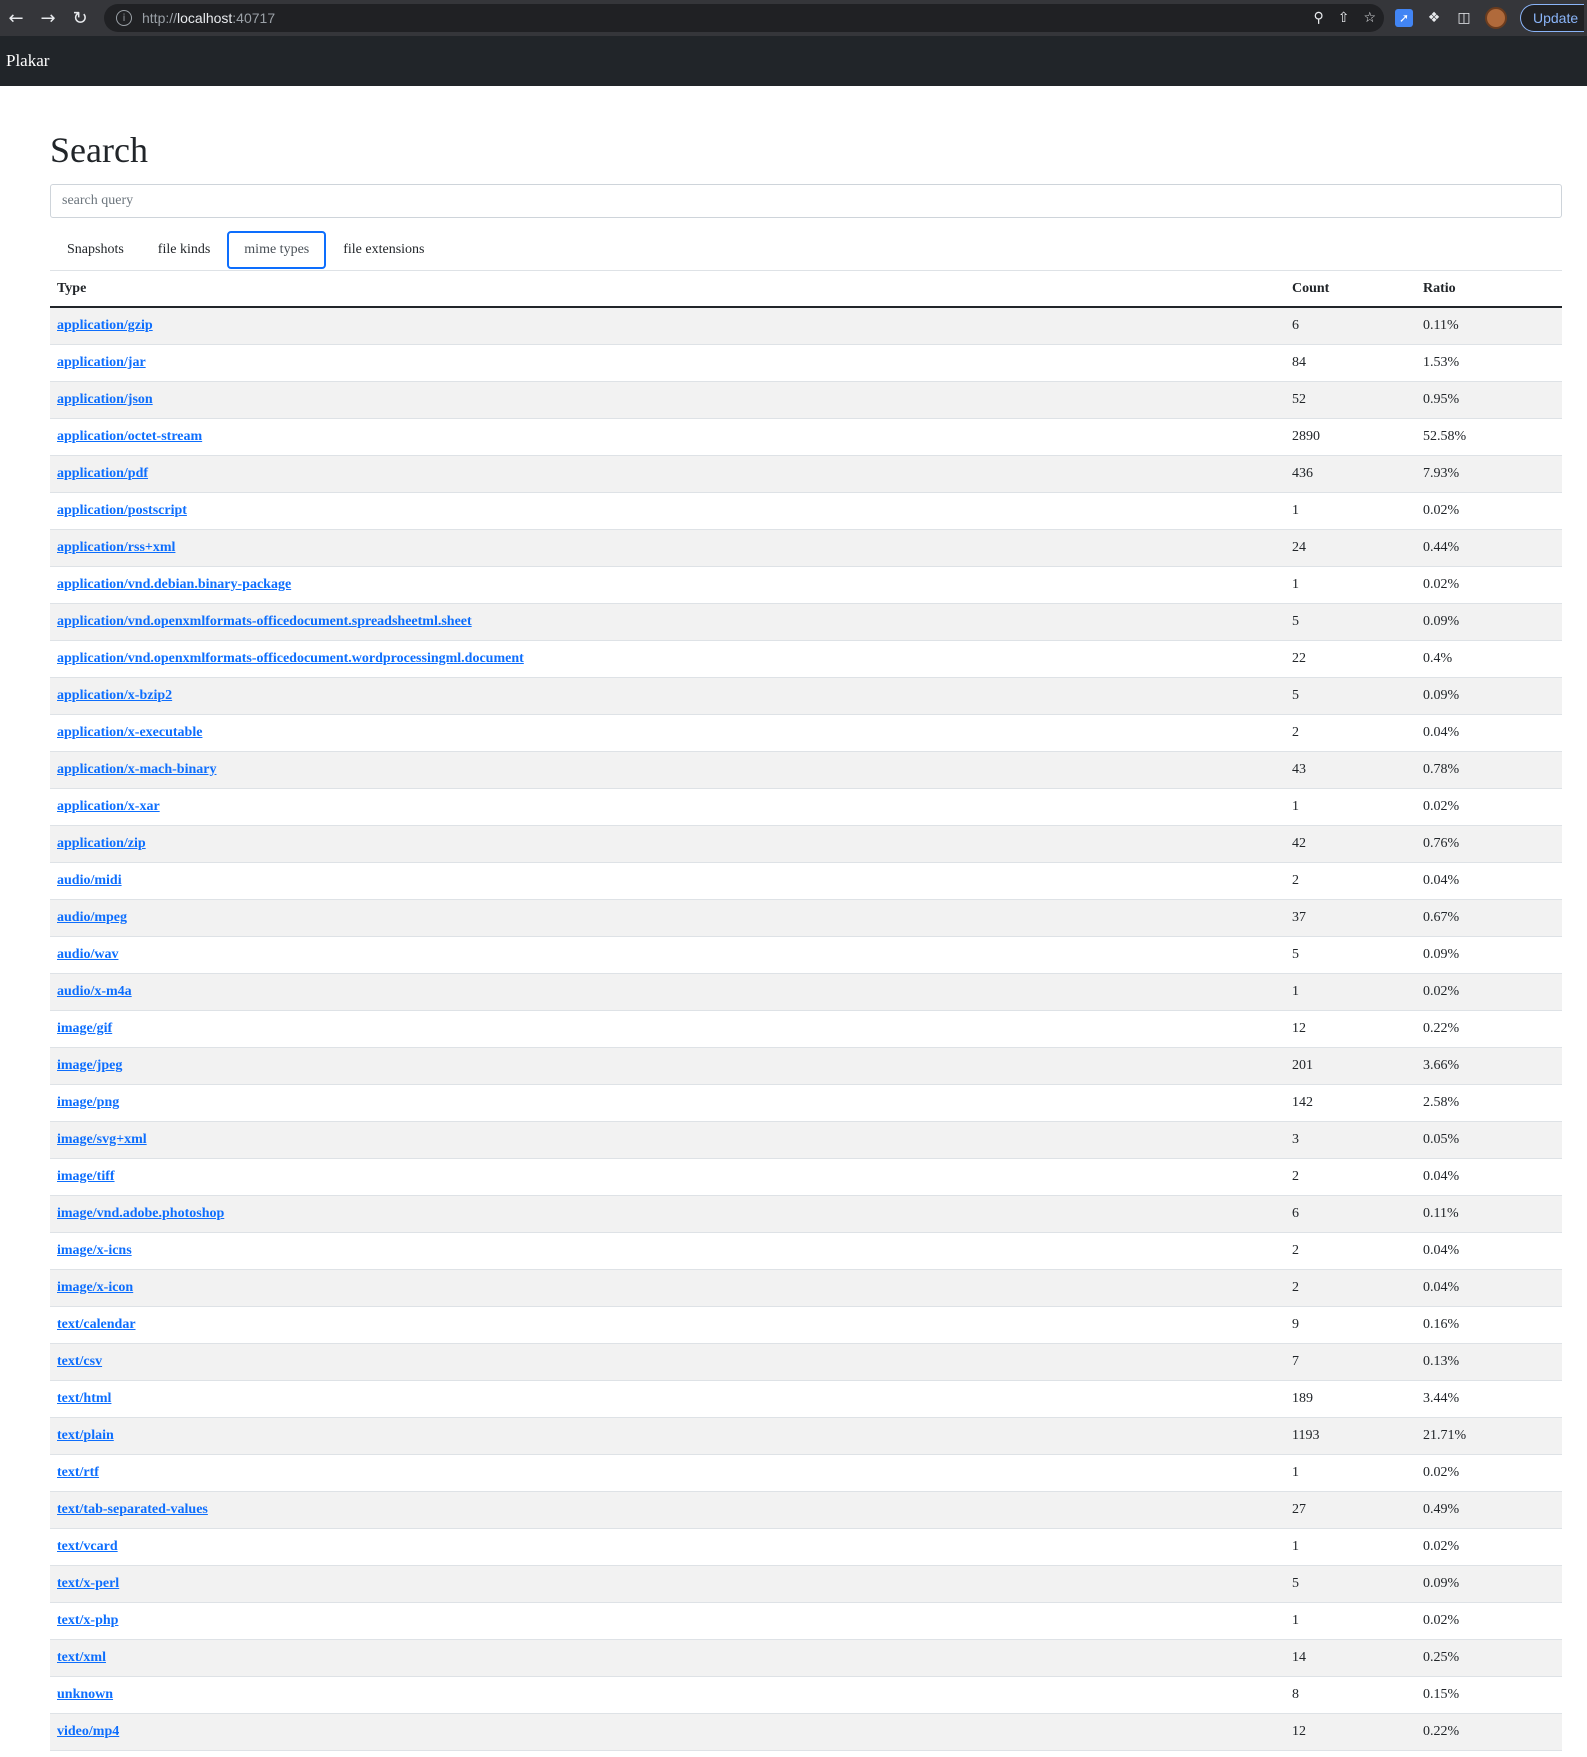 This screenshot has height=1757, width=1587. I want to click on type-cell: text/calendar, so click(667, 1325).